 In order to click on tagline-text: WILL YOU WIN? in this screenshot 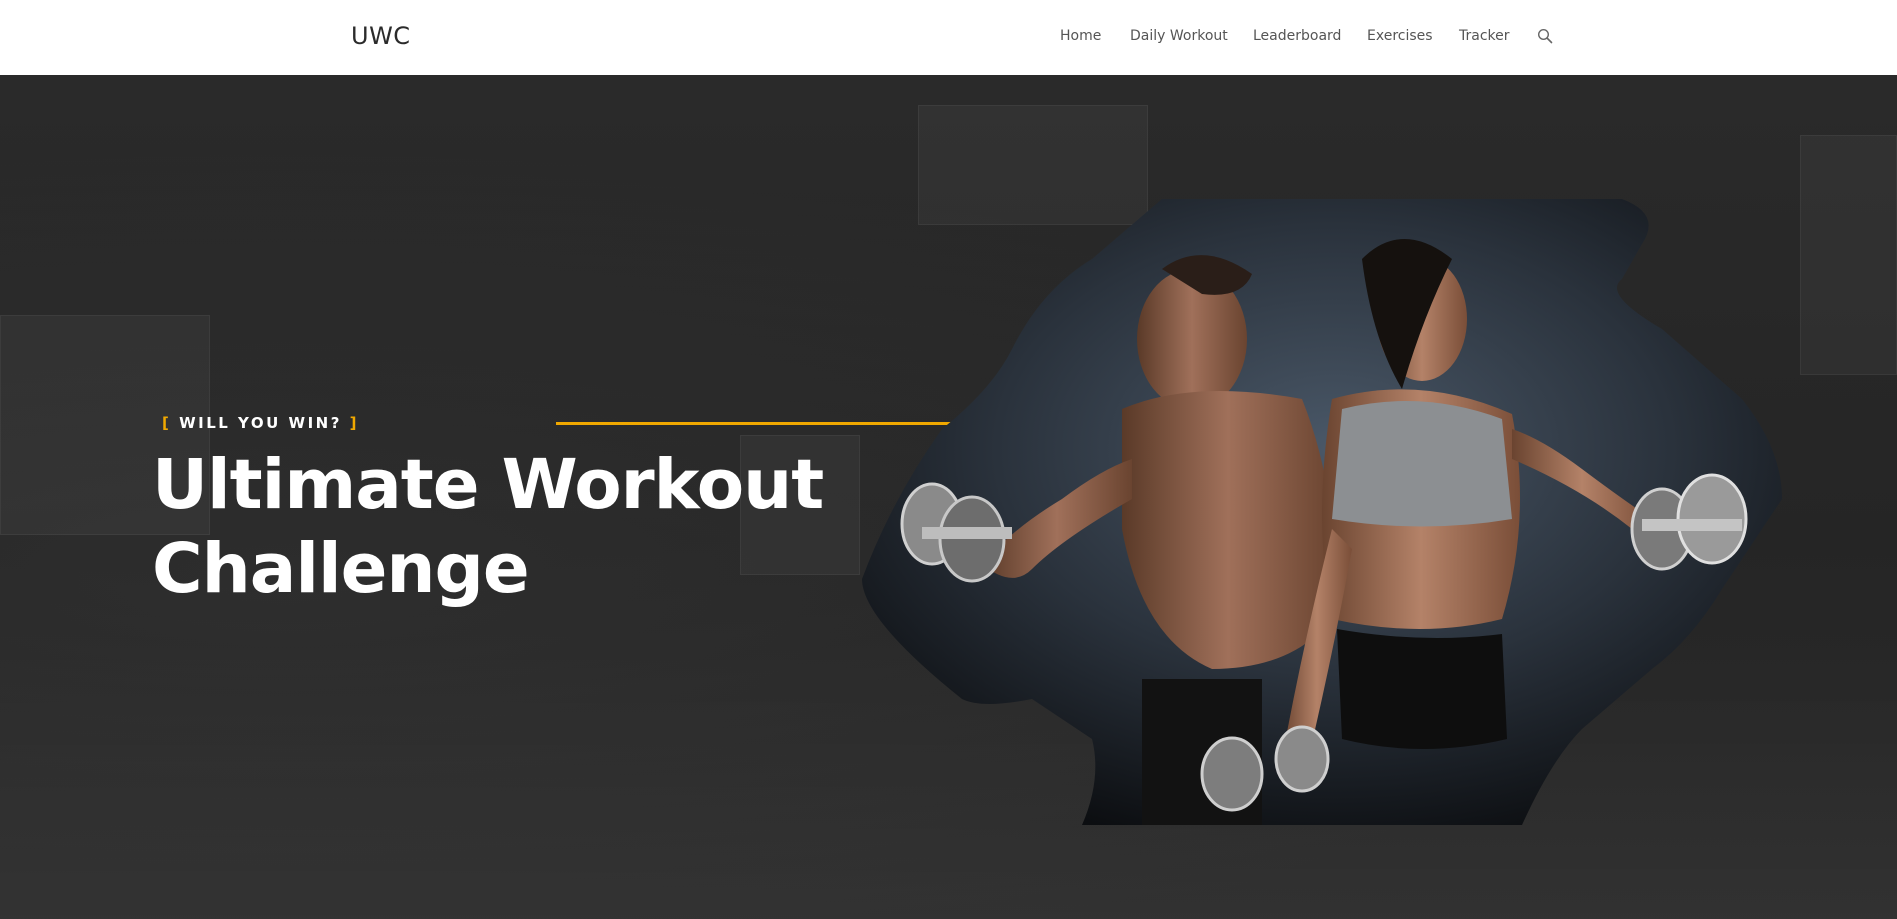, I will do `click(260, 423)`.